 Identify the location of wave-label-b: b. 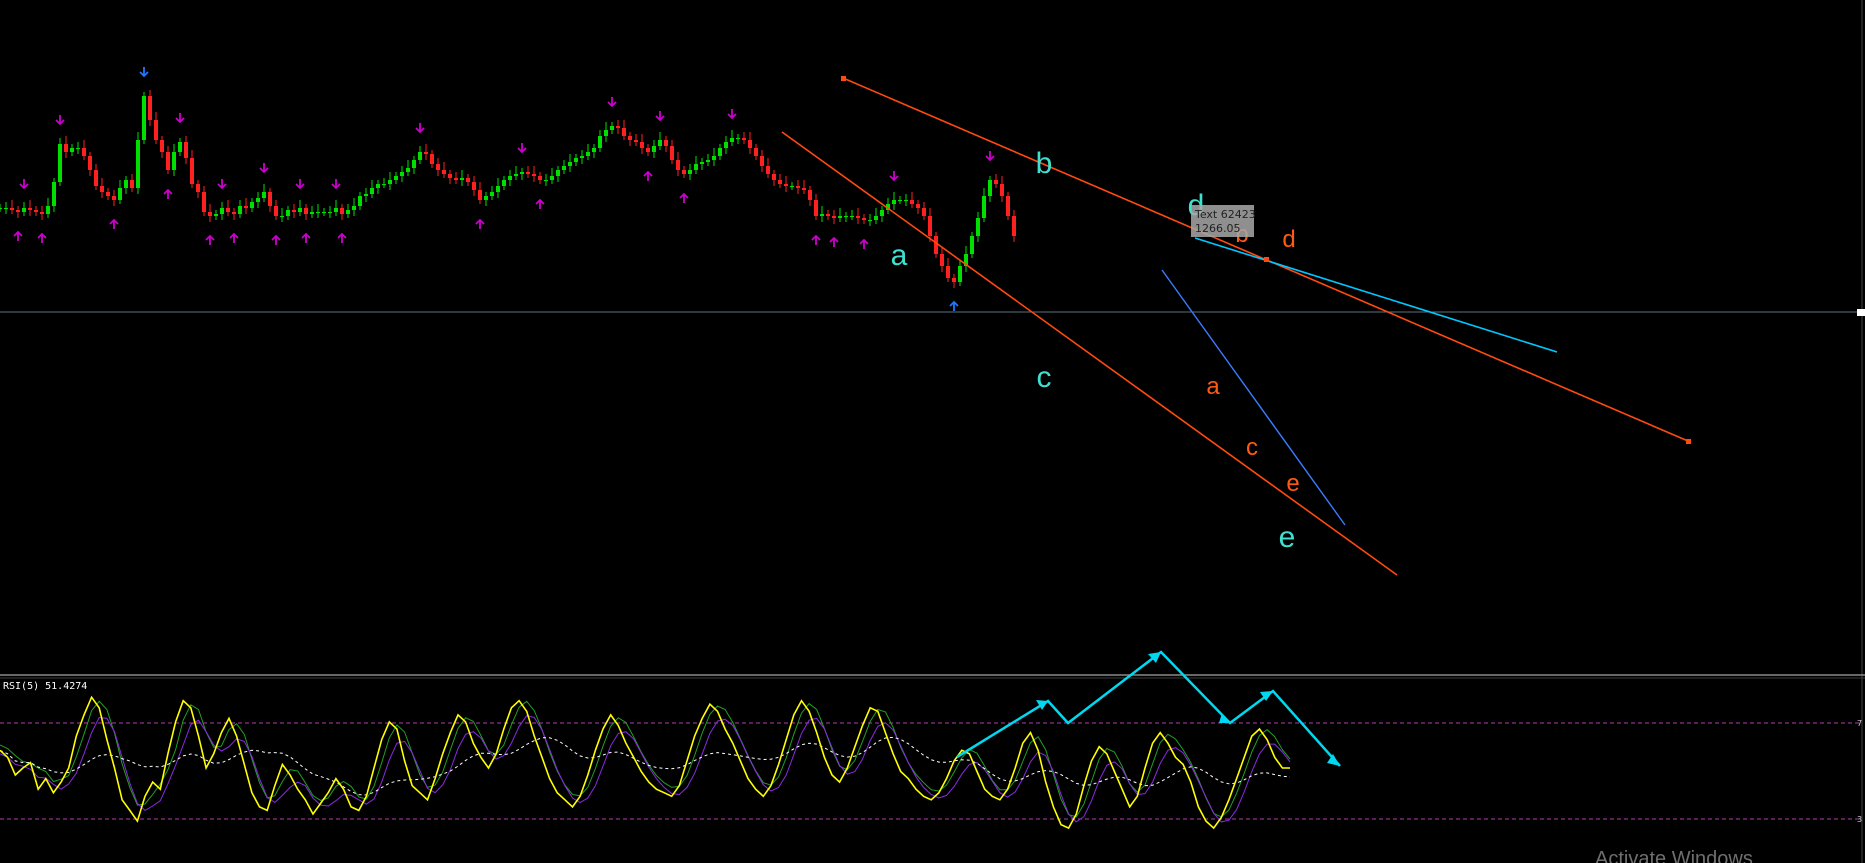
(1044, 163).